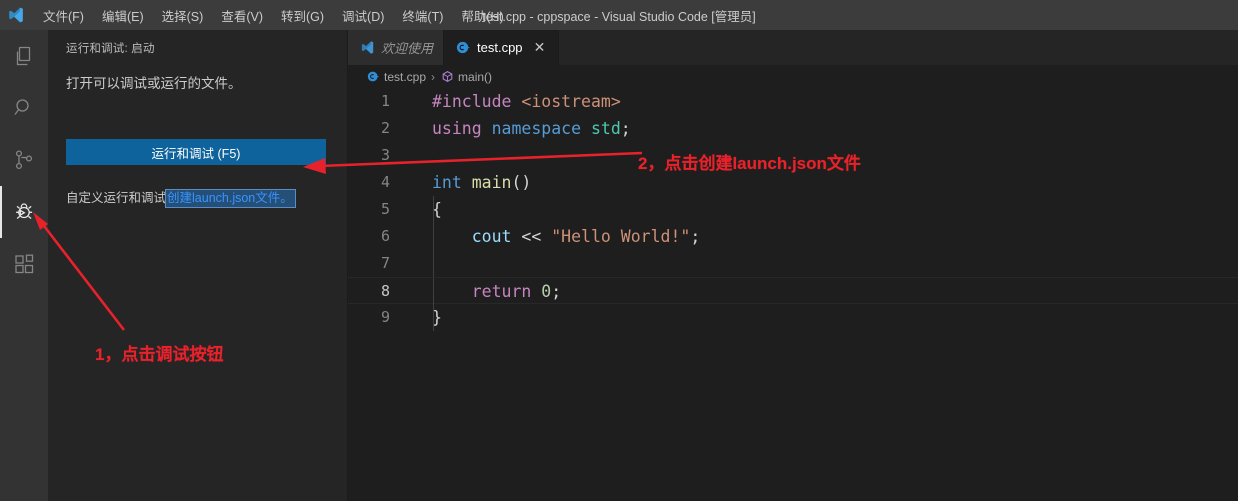  What do you see at coordinates (515, 101) in the screenshot?
I see `code-line-text: #include <iostream>` at bounding box center [515, 101].